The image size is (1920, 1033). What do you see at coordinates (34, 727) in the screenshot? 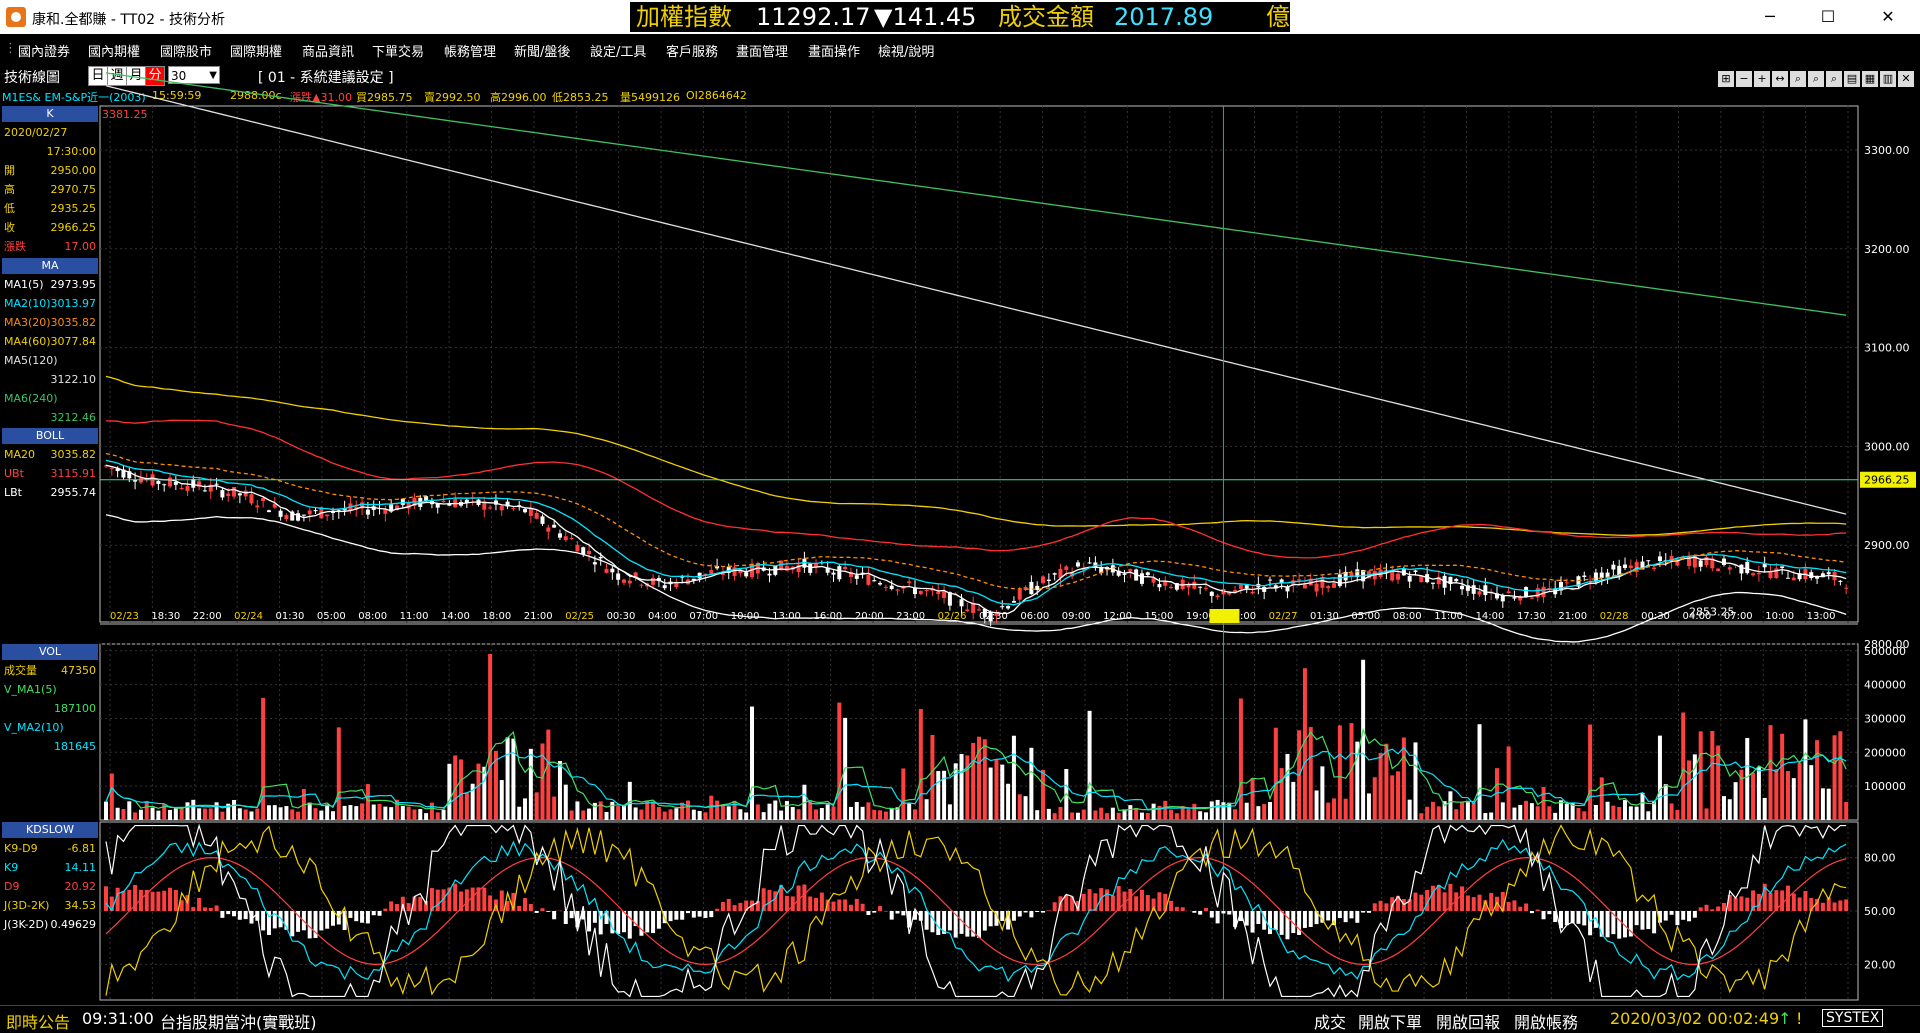
I see `vma2-label: V_MA2(10)` at bounding box center [34, 727].